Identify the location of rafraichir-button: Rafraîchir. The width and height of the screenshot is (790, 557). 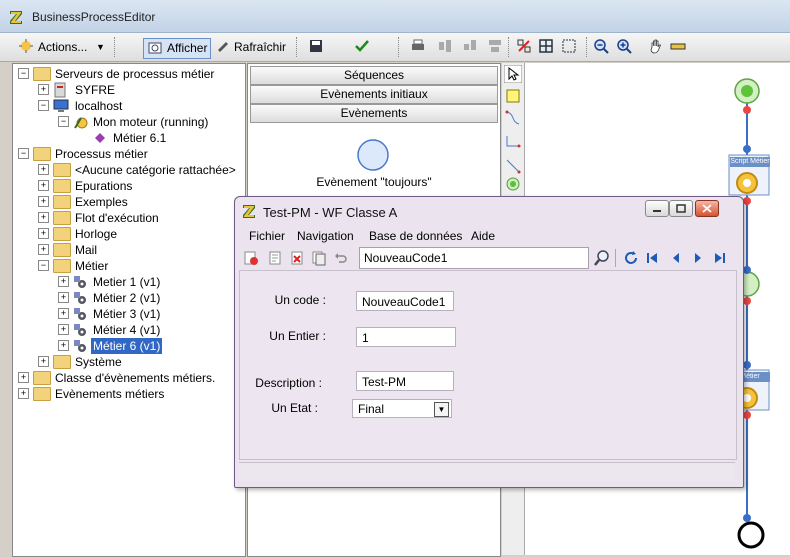
(260, 47).